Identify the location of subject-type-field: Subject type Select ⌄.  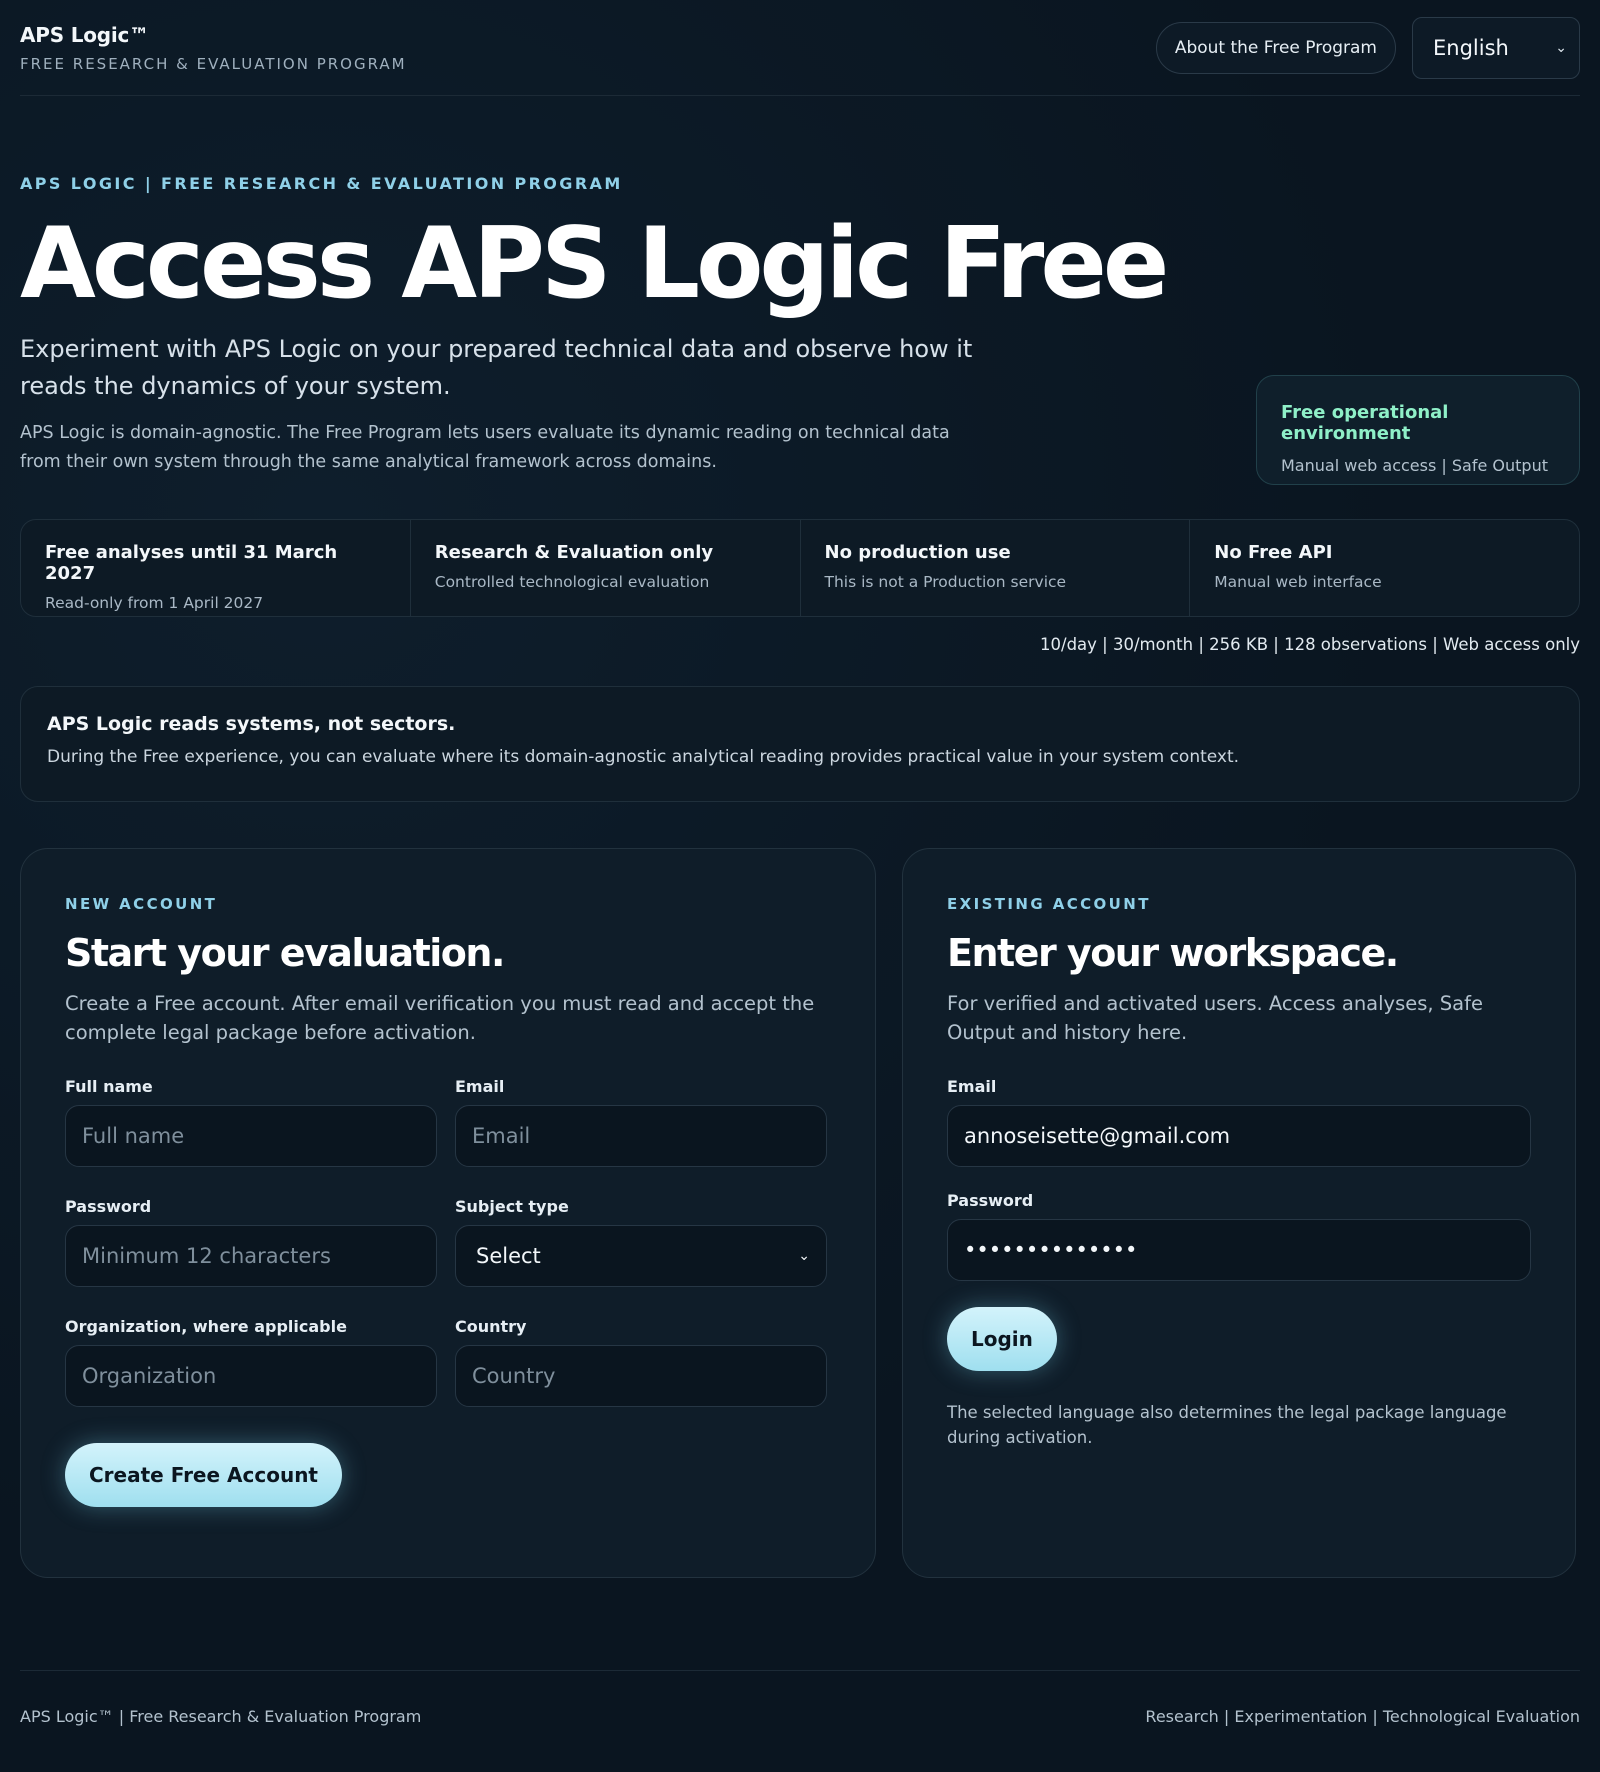
(641, 1242).